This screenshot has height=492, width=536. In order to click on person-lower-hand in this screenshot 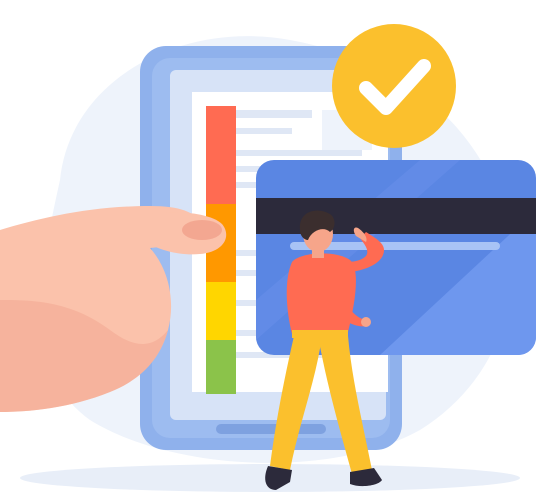, I will do `click(366, 322)`.